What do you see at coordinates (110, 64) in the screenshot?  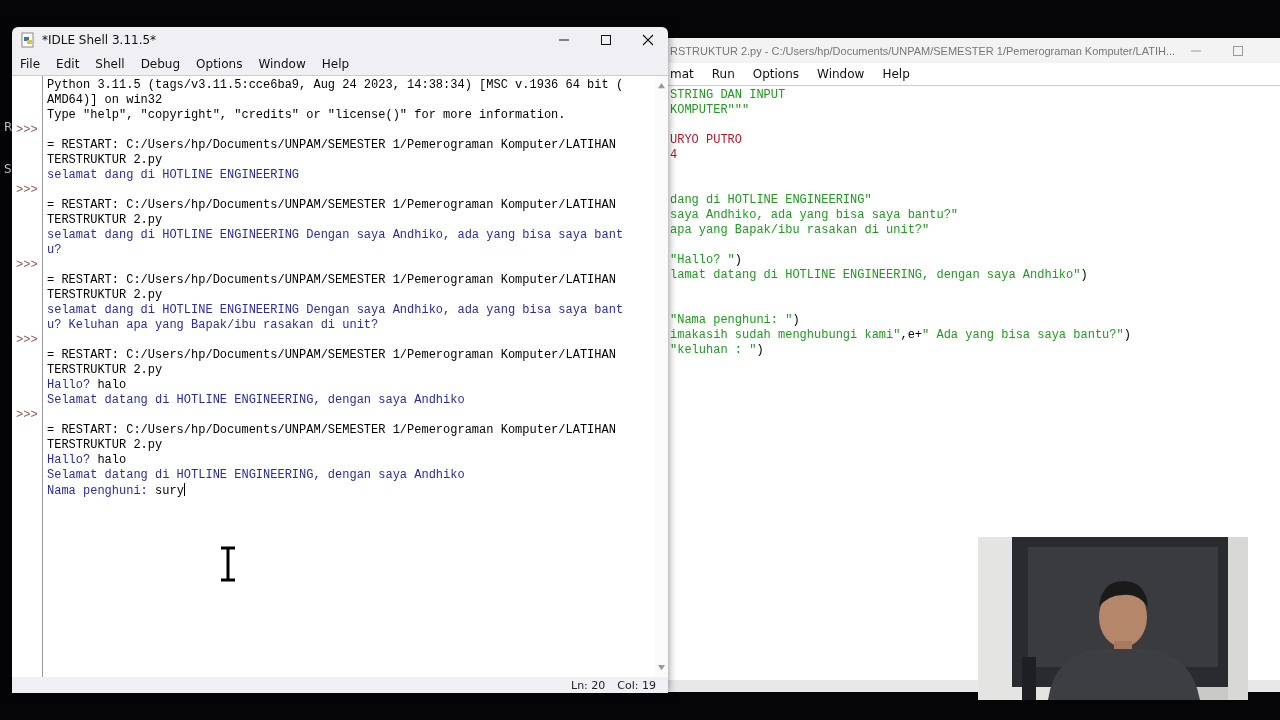 I see `menu-item: Shell` at bounding box center [110, 64].